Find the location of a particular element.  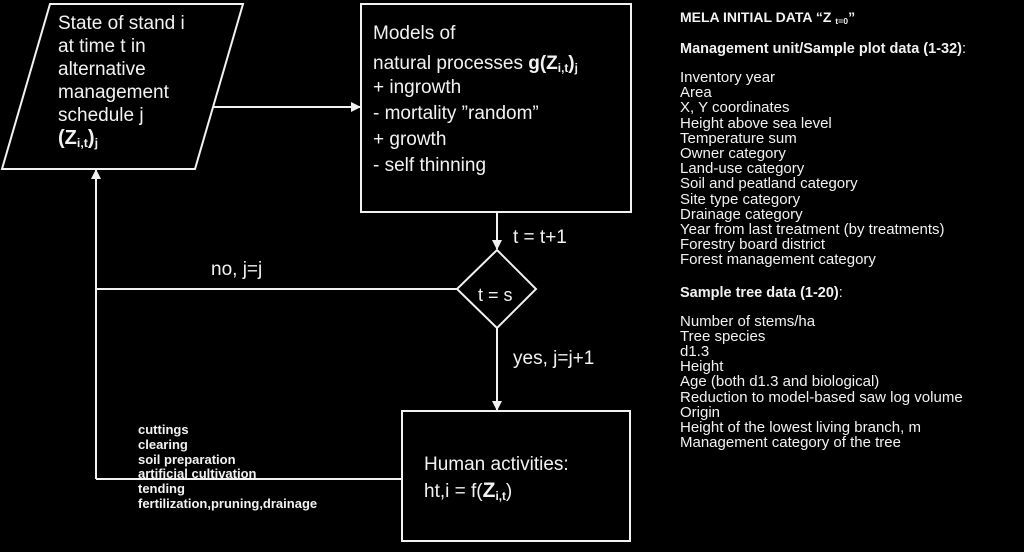

state-line: alternative is located at coordinates (102, 69).